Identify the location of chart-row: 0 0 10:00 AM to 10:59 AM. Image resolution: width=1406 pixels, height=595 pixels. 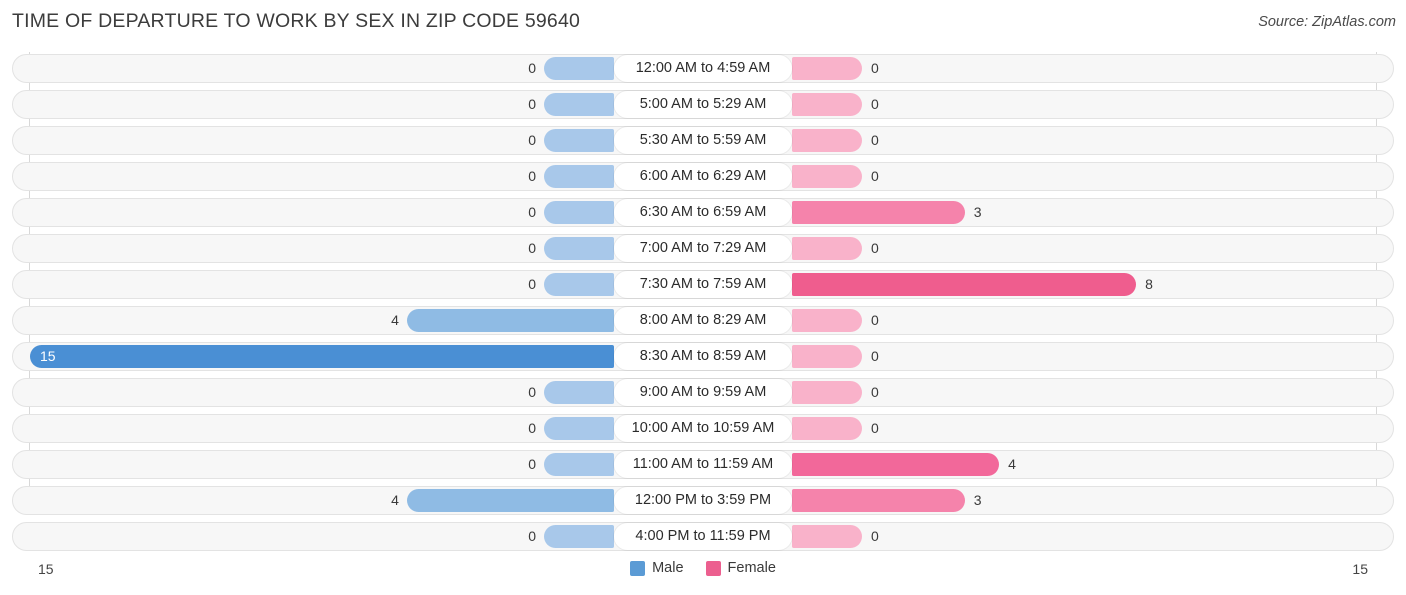
(703, 430).